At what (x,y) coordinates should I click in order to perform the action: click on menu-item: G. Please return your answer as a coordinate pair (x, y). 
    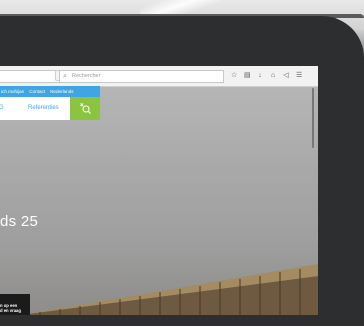
    Looking at the image, I should click on (2, 108).